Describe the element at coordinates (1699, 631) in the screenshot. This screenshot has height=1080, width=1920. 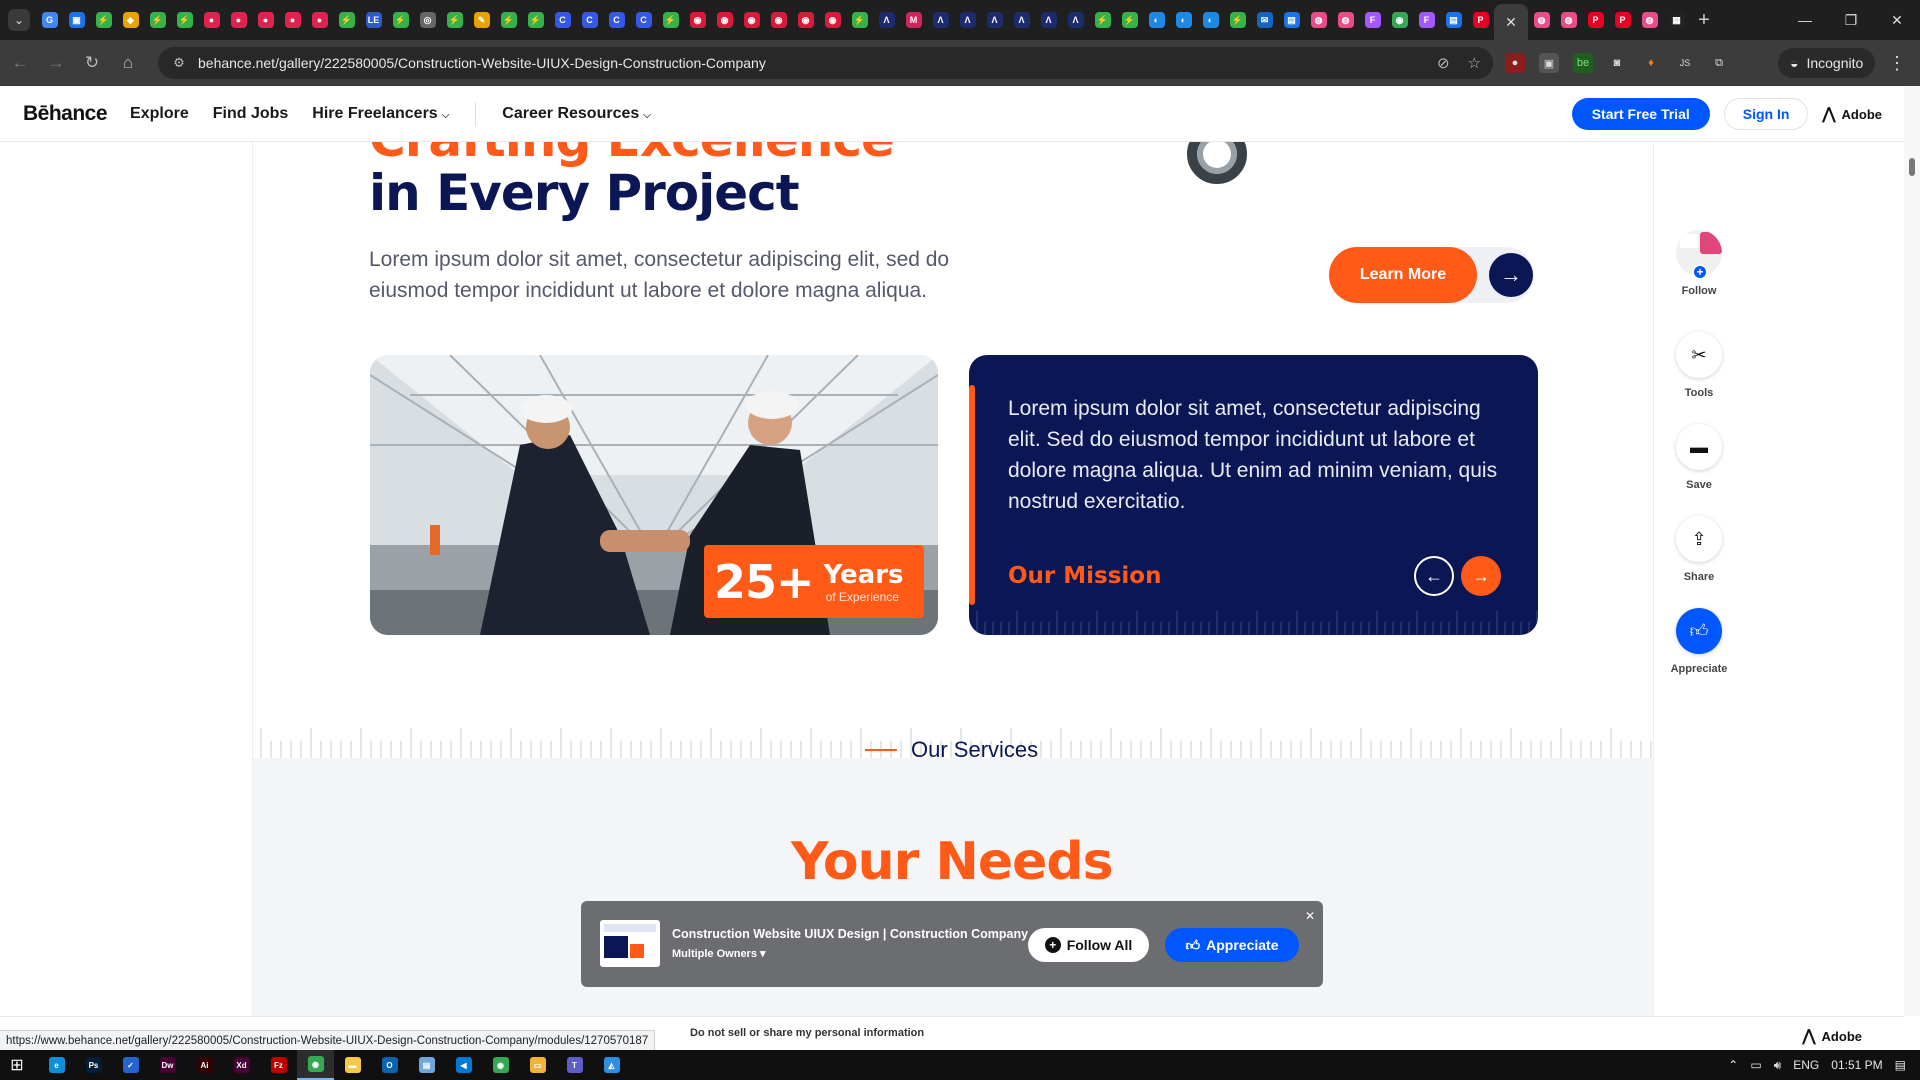
I see `thumbs-up-icon: 👍︎` at that location.